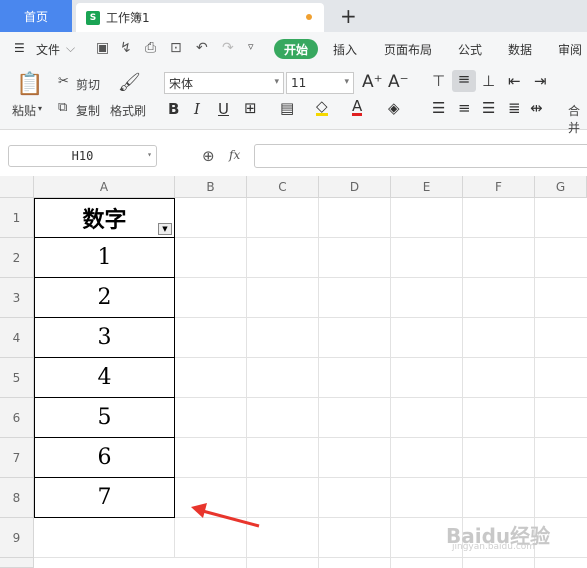  I want to click on cell-a4: 3, so click(104, 338).